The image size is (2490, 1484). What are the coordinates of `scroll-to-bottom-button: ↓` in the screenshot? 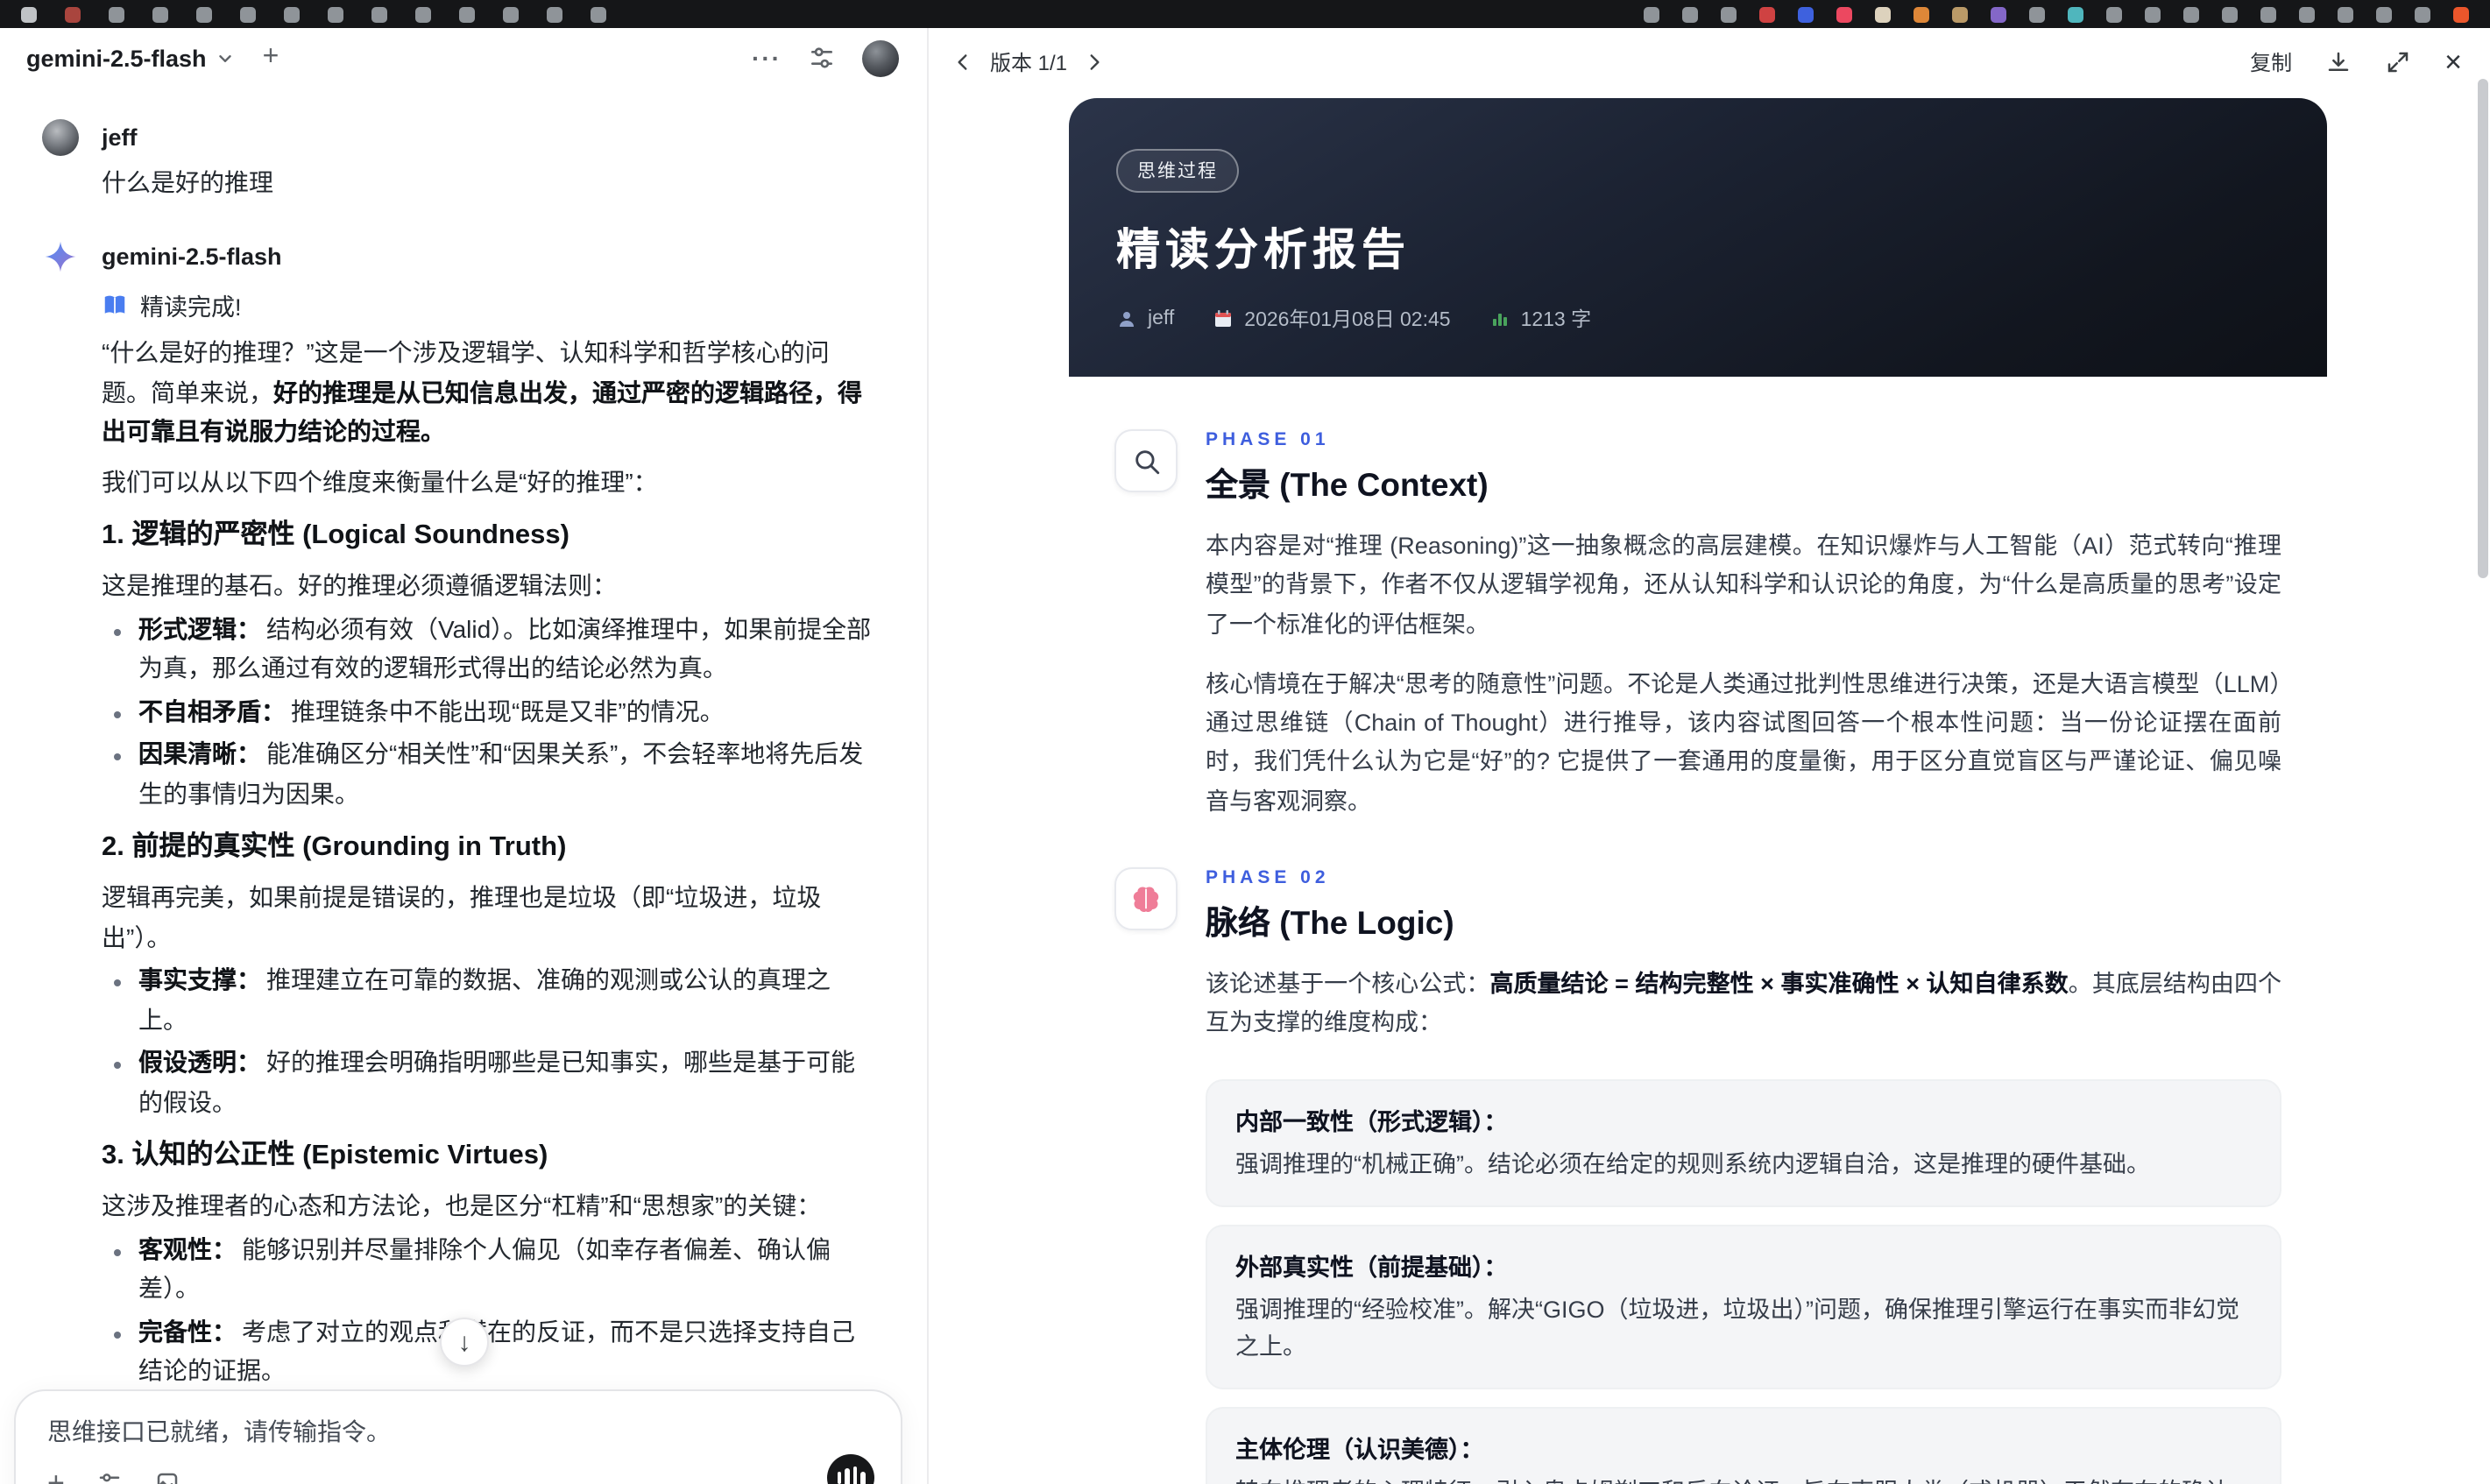 It's located at (465, 1342).